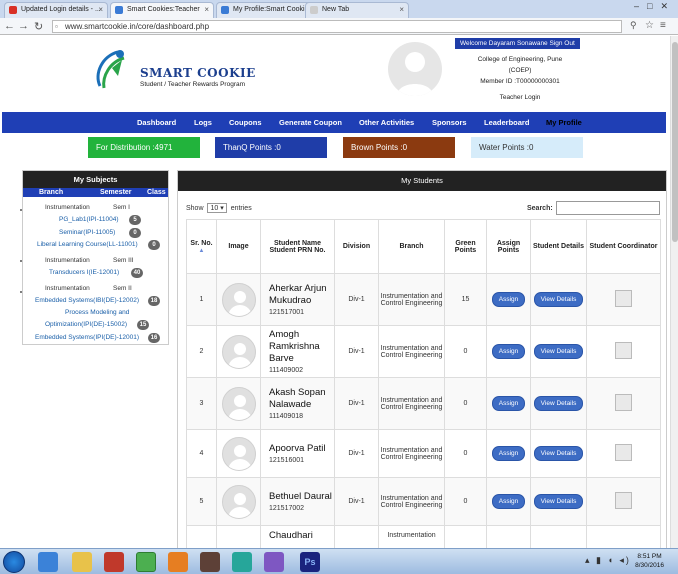 The height and width of the screenshot is (574, 678). Describe the element at coordinates (649, 25) in the screenshot. I see `star-icon: ☆` at that location.